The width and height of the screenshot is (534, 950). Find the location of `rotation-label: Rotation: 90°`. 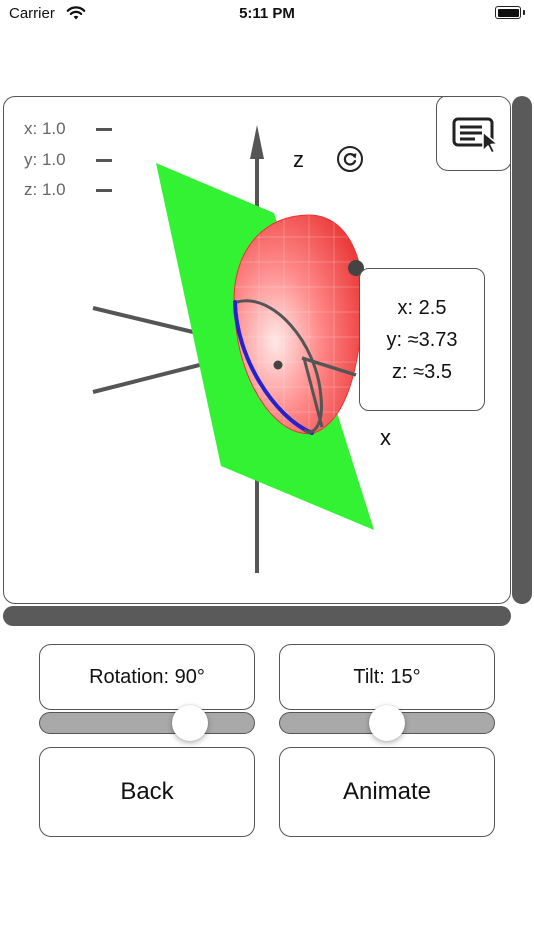

rotation-label: Rotation: 90° is located at coordinates (147, 676).